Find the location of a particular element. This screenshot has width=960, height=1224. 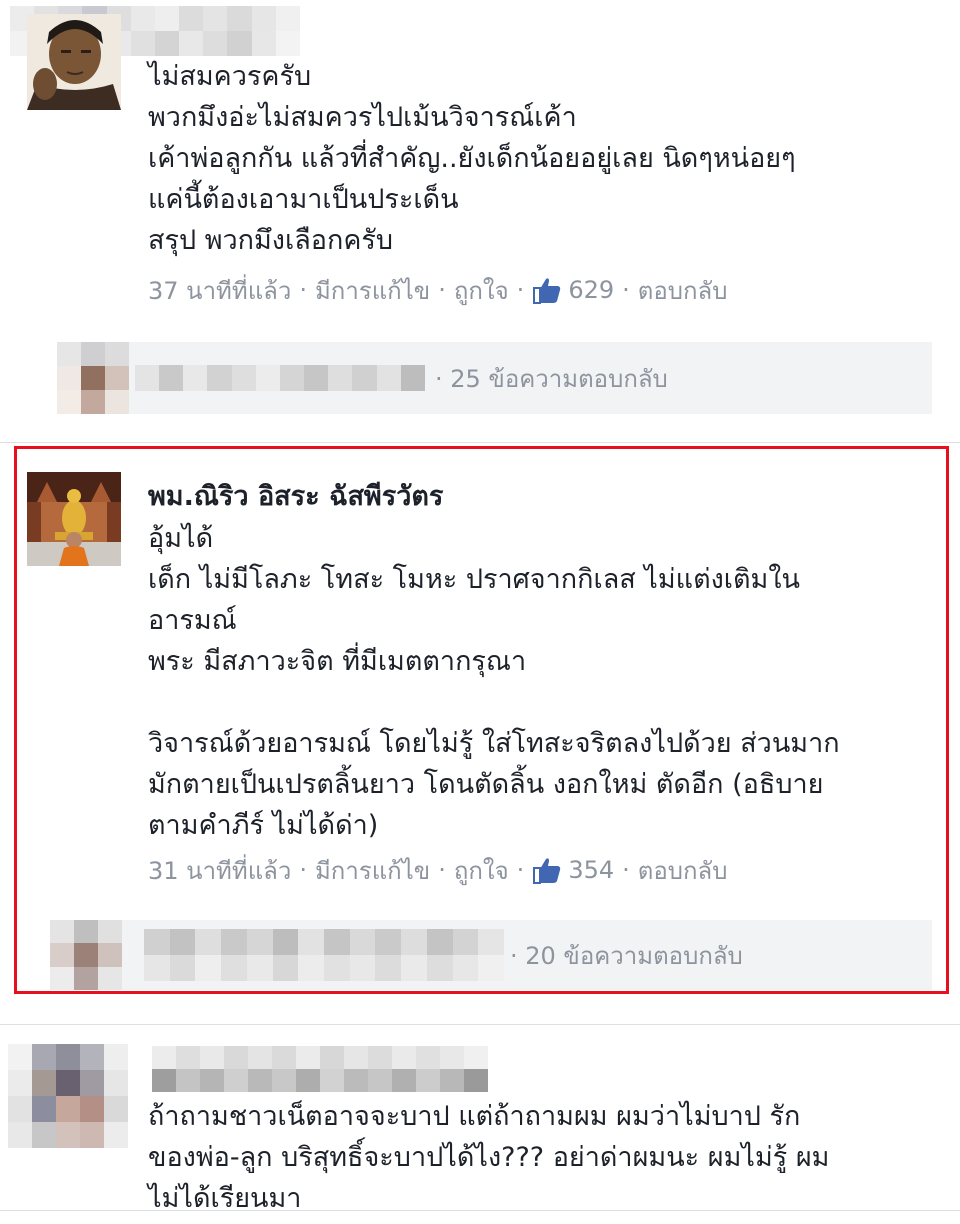

like-count: 629 is located at coordinates (591, 290).